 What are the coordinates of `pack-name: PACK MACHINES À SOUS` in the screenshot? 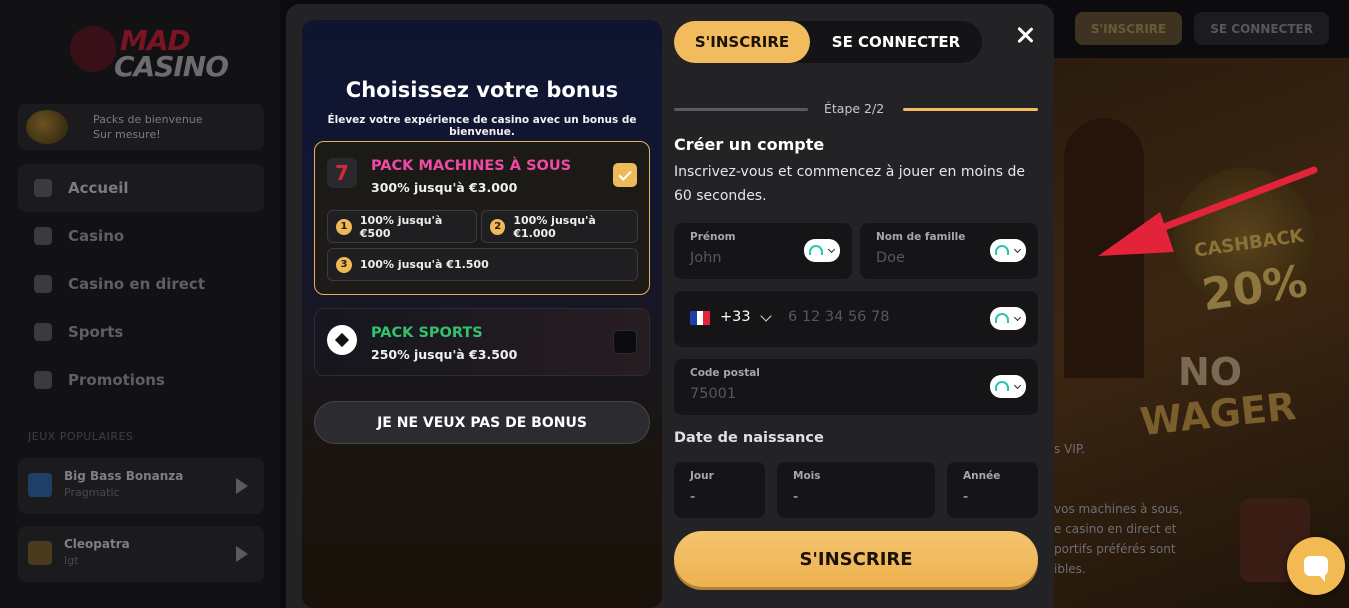 It's located at (471, 166).